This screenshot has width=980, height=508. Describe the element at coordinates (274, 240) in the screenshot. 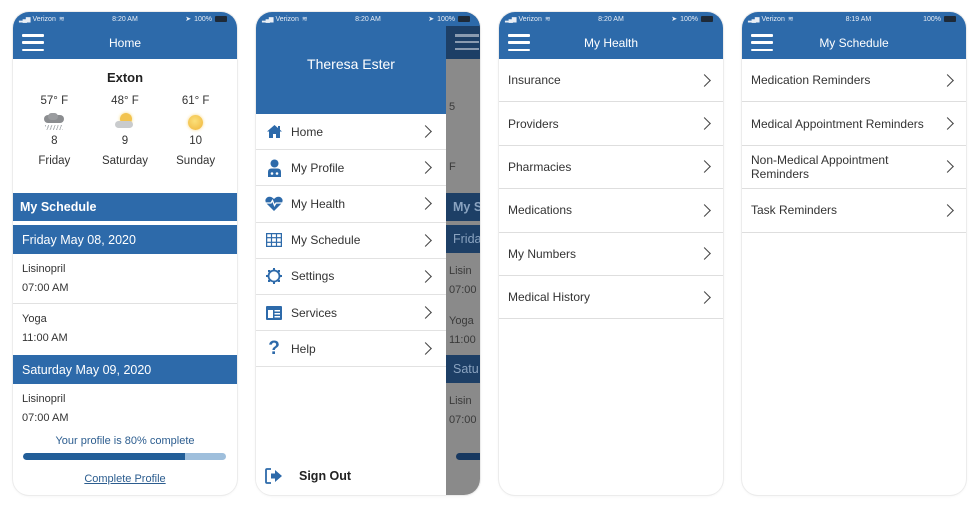

I see `calendar-grid-icon` at that location.